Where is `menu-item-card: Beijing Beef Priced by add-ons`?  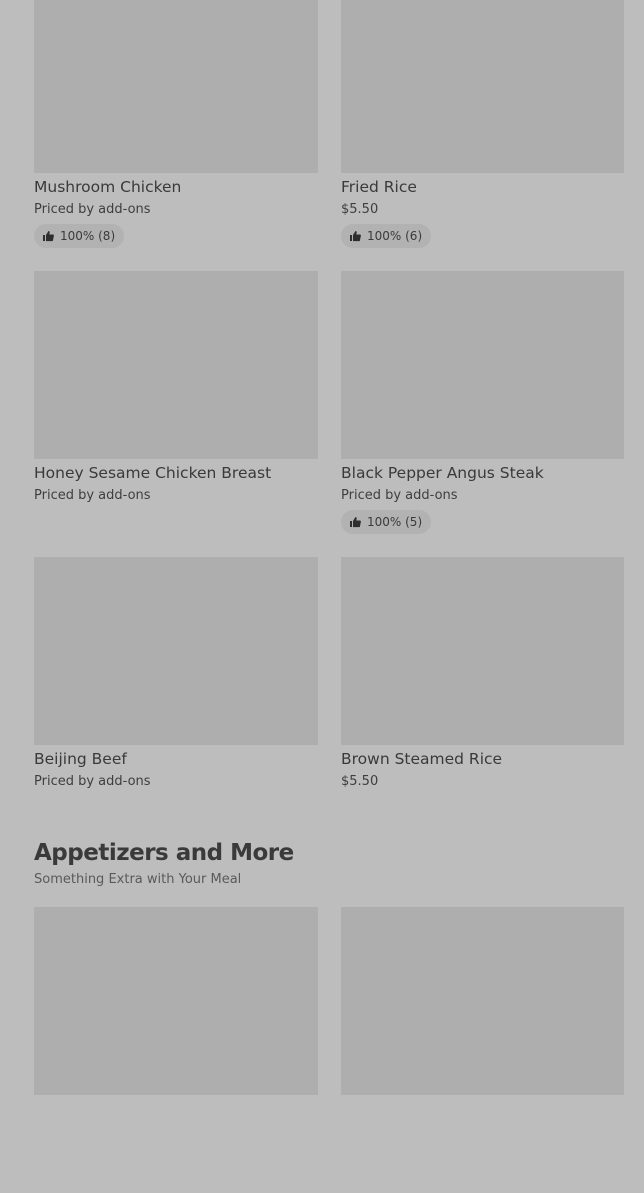 menu-item-card: Beijing Beef Priced by add-ons is located at coordinates (176, 700).